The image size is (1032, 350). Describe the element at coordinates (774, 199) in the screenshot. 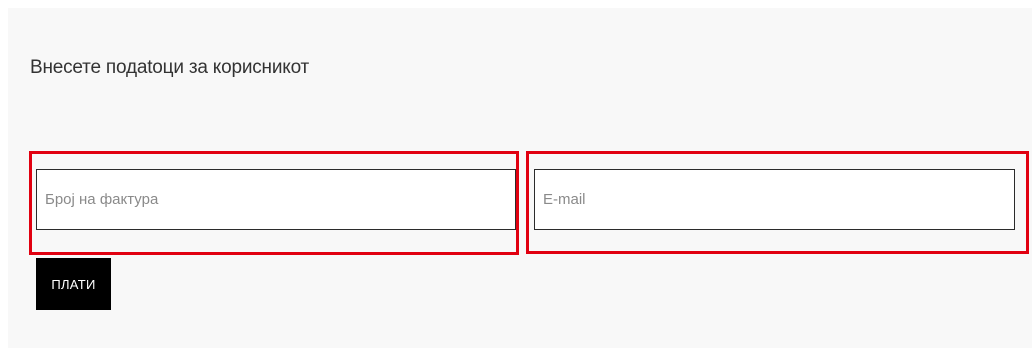

I see `email-input` at that location.